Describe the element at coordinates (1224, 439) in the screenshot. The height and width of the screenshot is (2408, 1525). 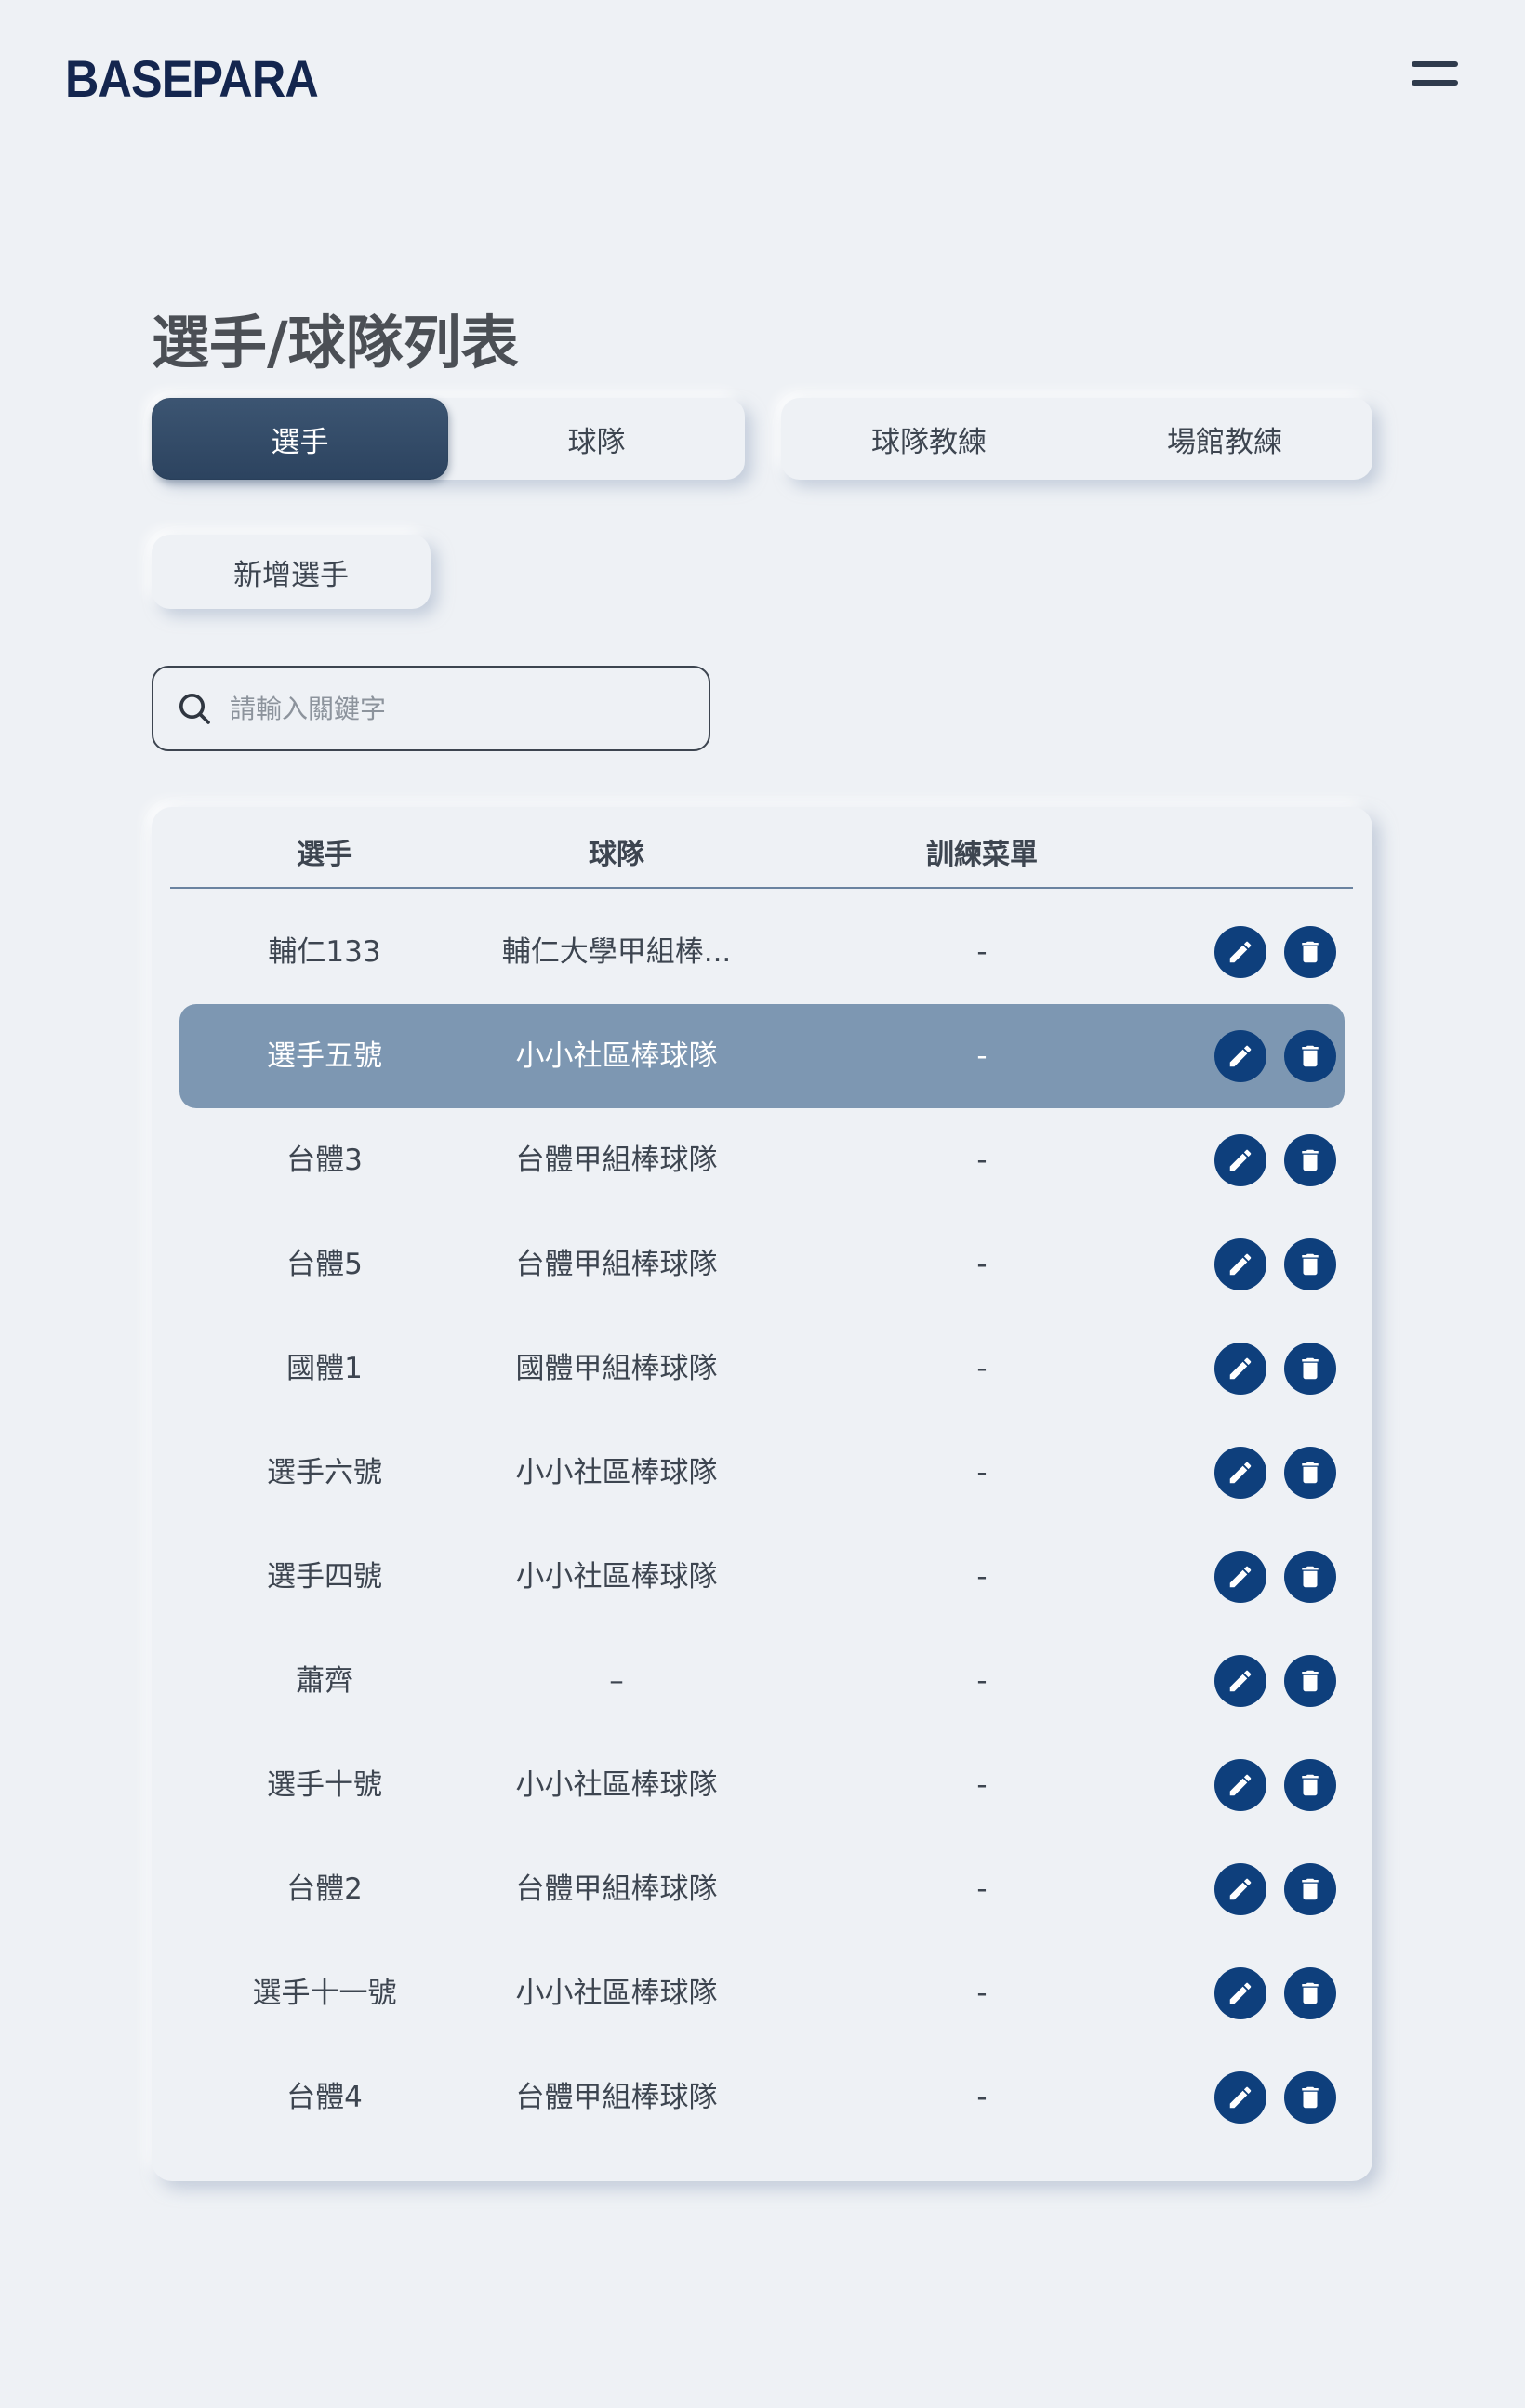
I see `tab-venue-coaches: 場館教練` at that location.